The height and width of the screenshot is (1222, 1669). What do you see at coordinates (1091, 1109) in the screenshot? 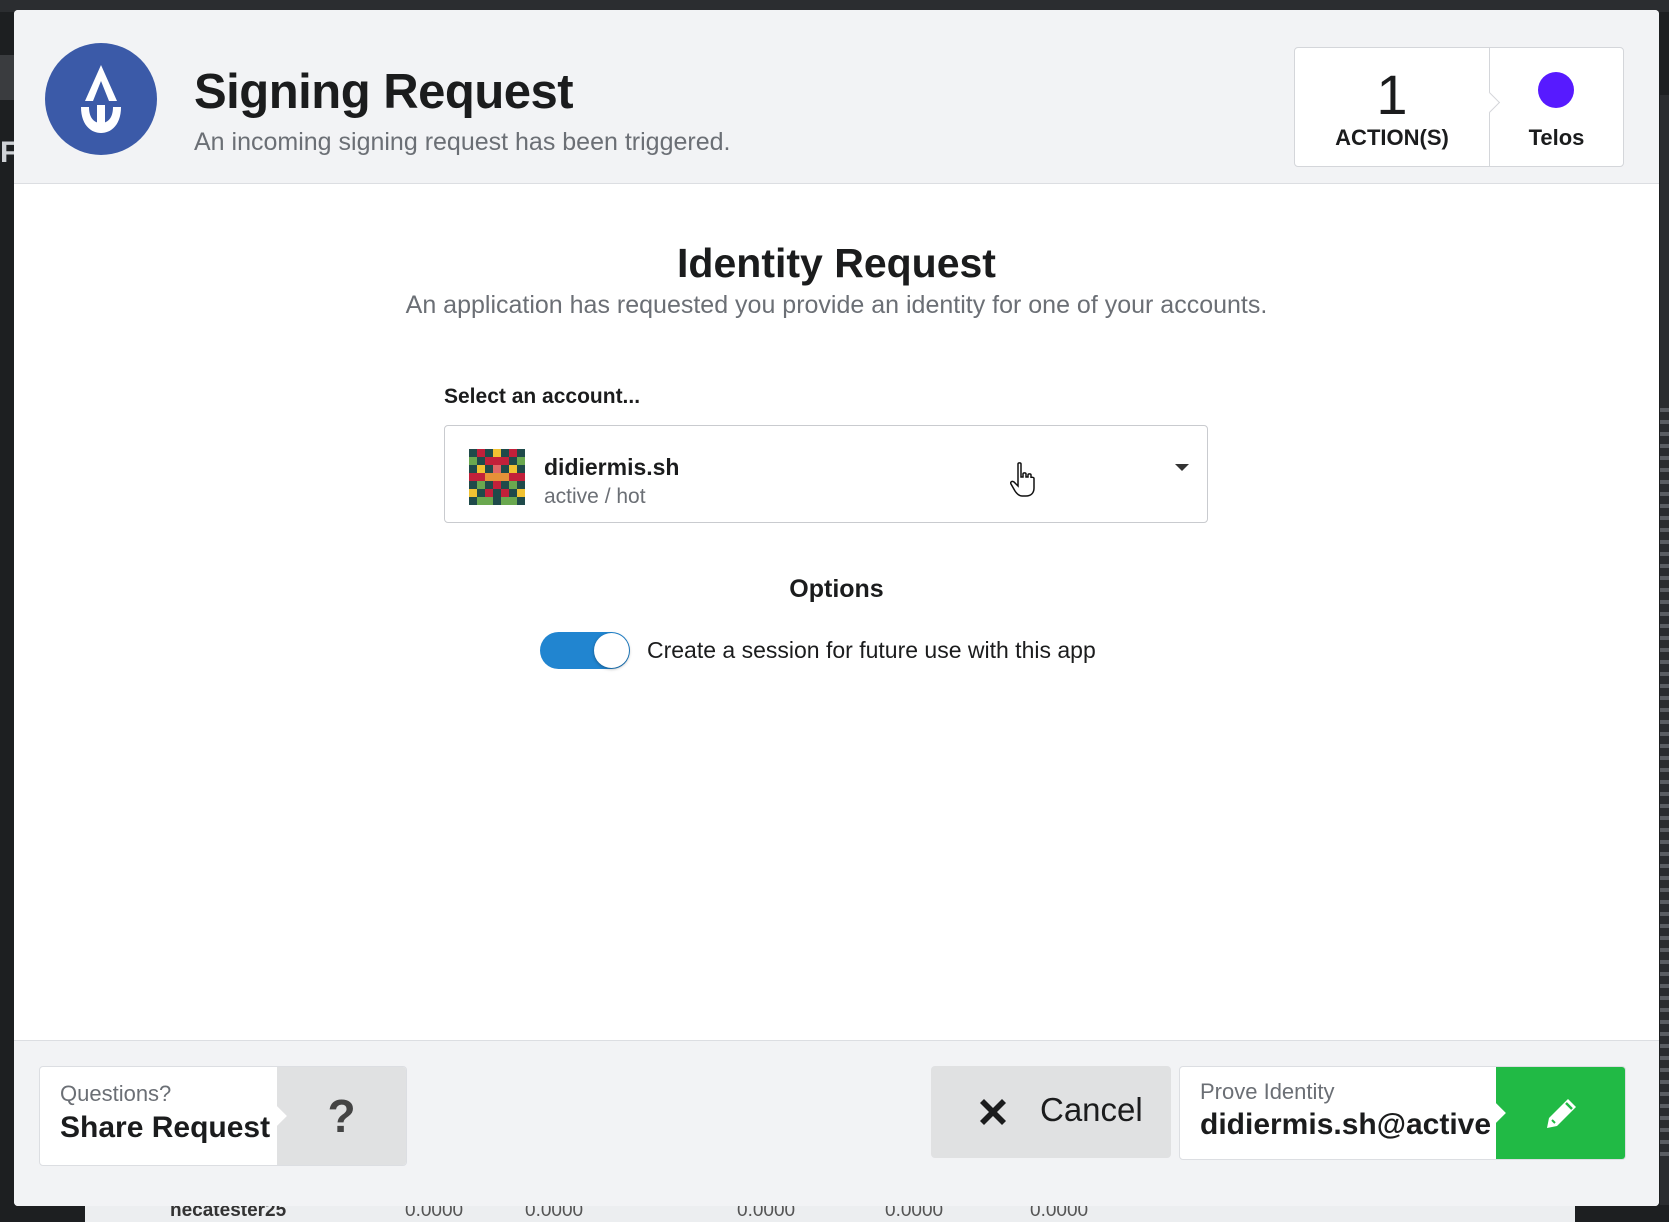
I see `cancel-button-label: Cancel` at bounding box center [1091, 1109].